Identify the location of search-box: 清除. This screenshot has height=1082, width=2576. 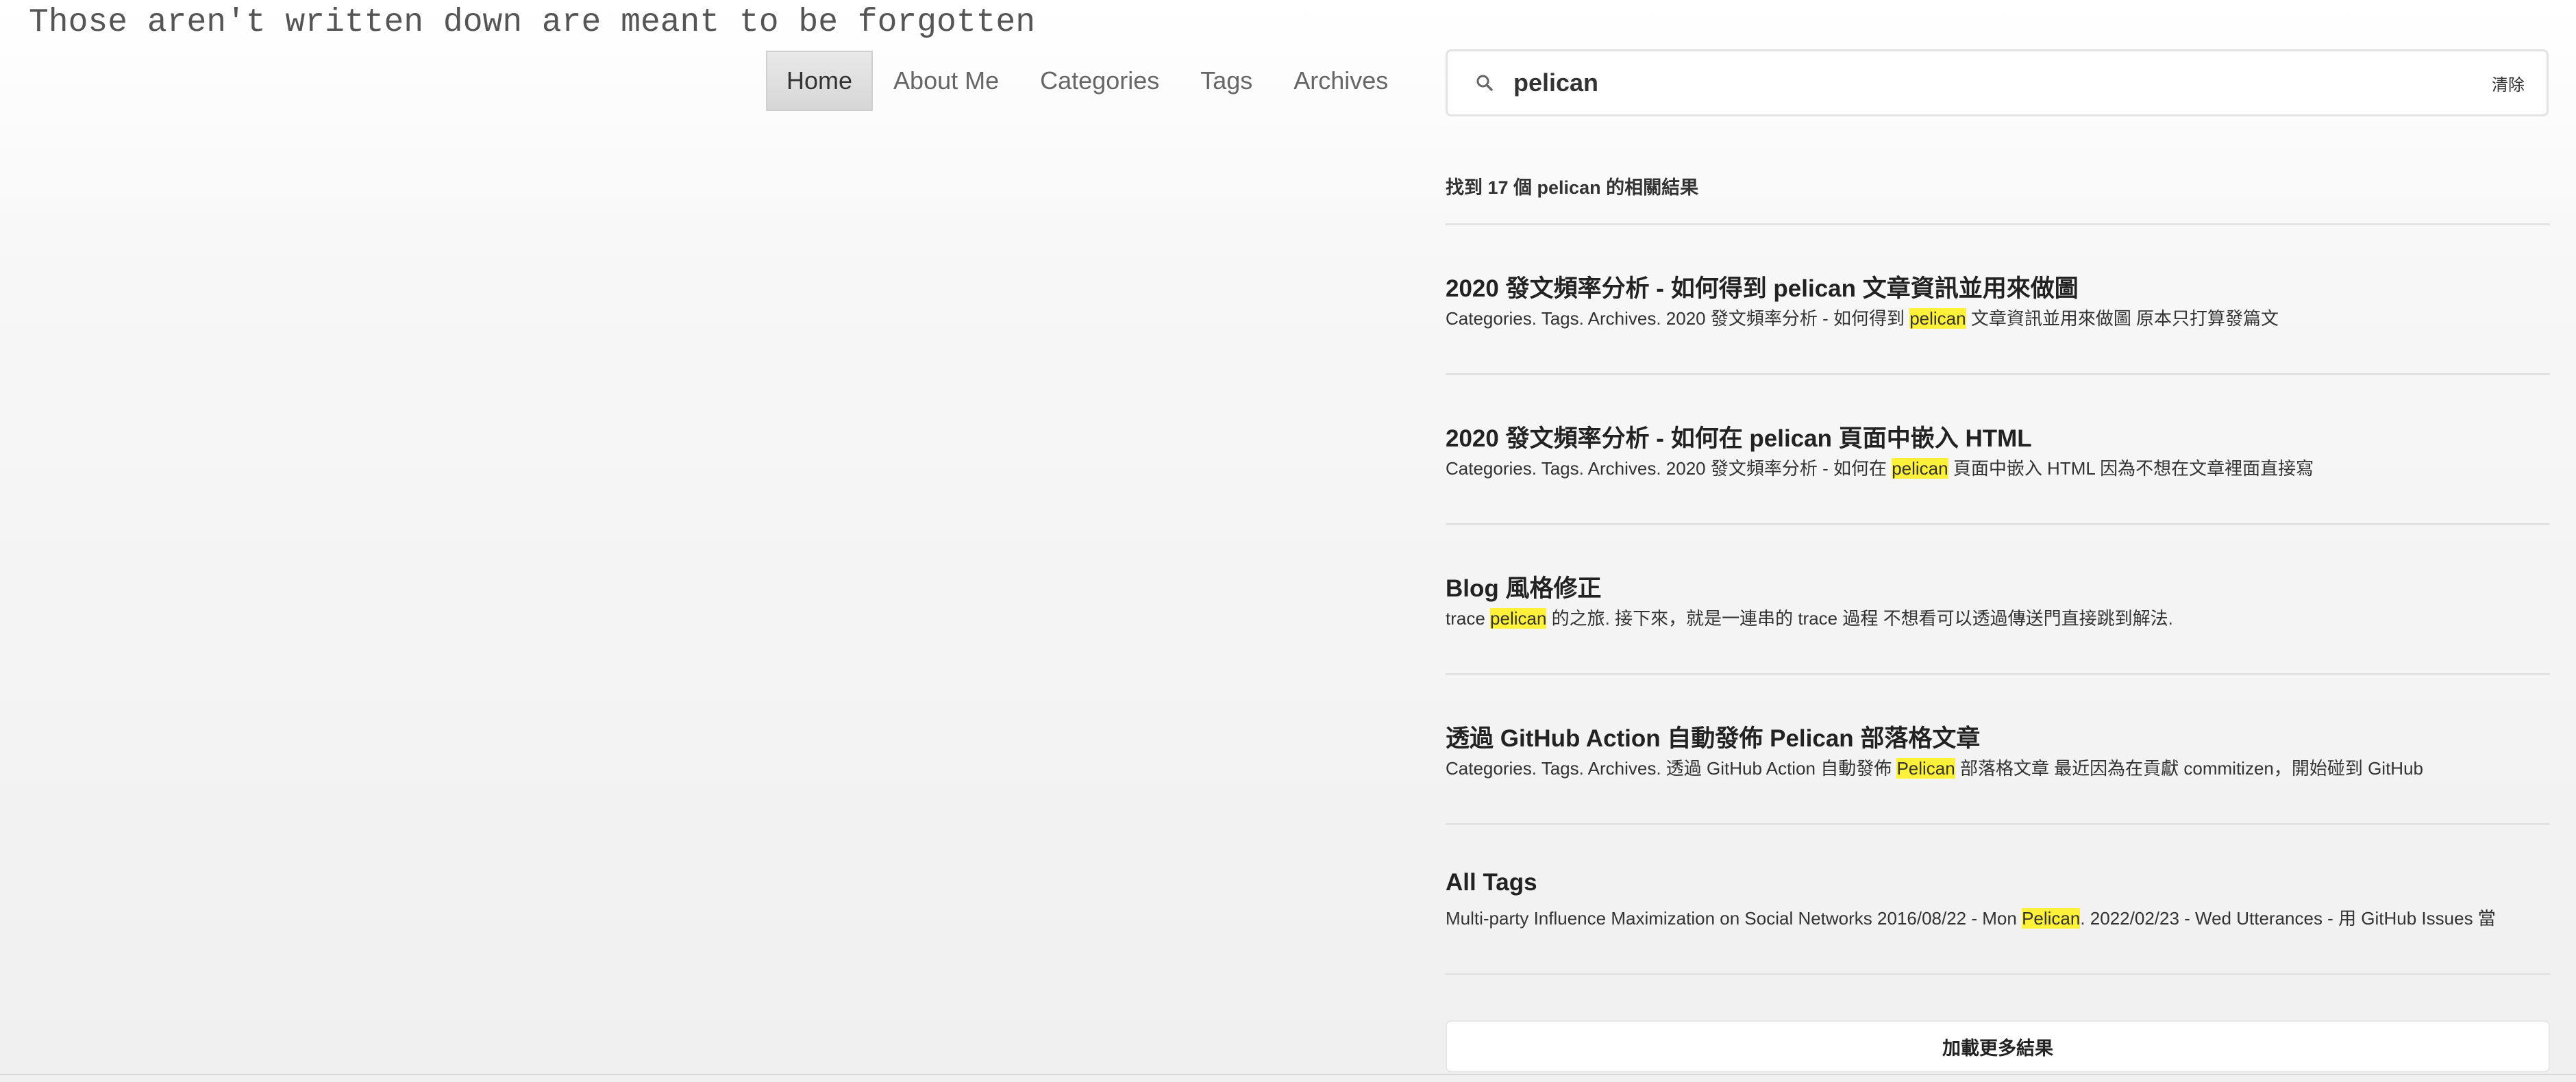
(1997, 82).